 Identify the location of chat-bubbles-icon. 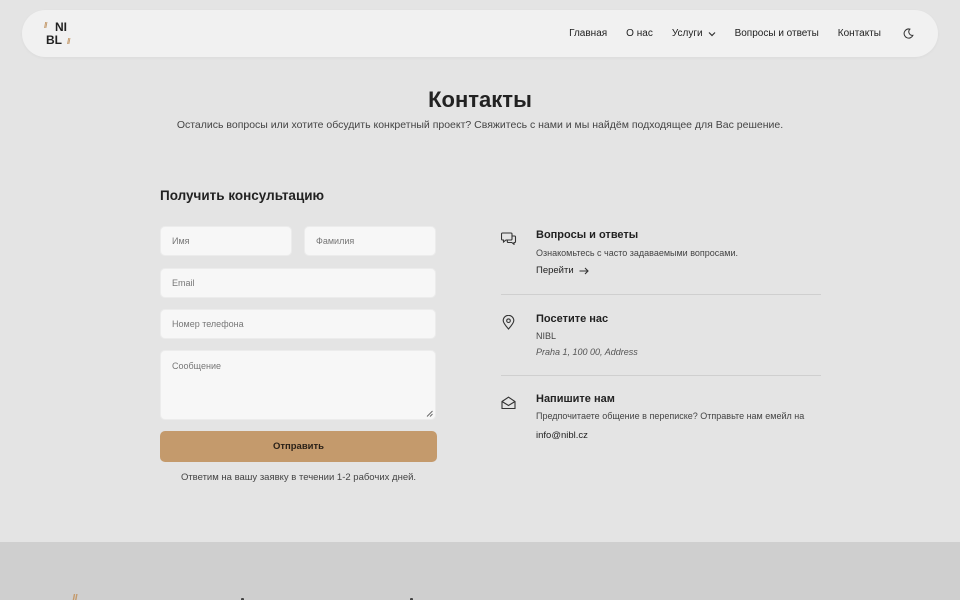
(509, 238).